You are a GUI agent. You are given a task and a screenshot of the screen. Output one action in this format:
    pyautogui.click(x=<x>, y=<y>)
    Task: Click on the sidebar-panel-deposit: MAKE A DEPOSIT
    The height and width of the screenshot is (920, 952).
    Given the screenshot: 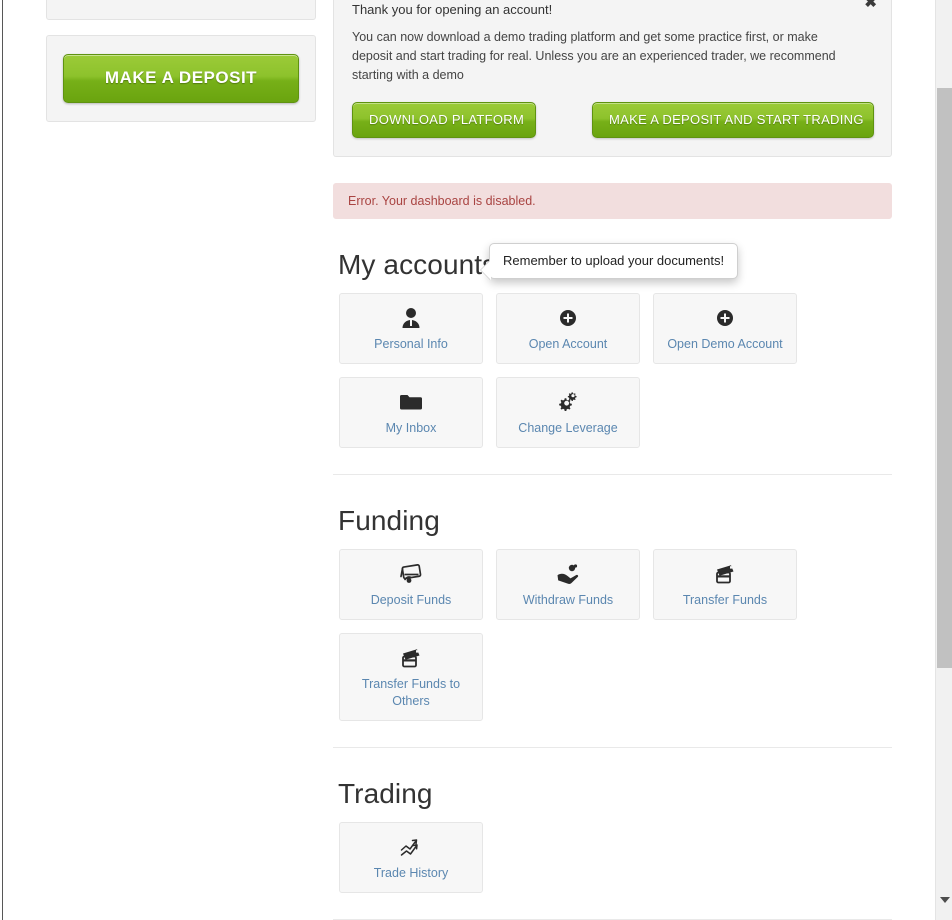 What is the action you would take?
    pyautogui.click(x=181, y=78)
    